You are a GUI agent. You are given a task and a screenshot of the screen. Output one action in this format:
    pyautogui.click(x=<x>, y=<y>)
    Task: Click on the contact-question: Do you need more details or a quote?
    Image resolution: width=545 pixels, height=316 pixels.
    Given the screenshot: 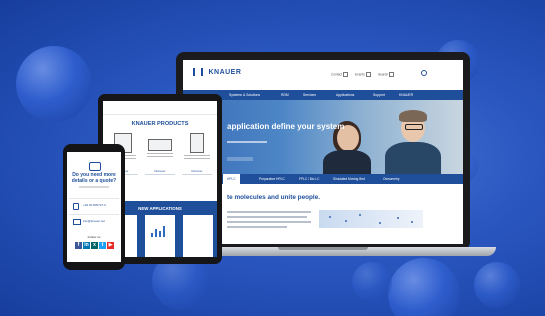 What is the action you would take?
    pyautogui.click(x=94, y=178)
    